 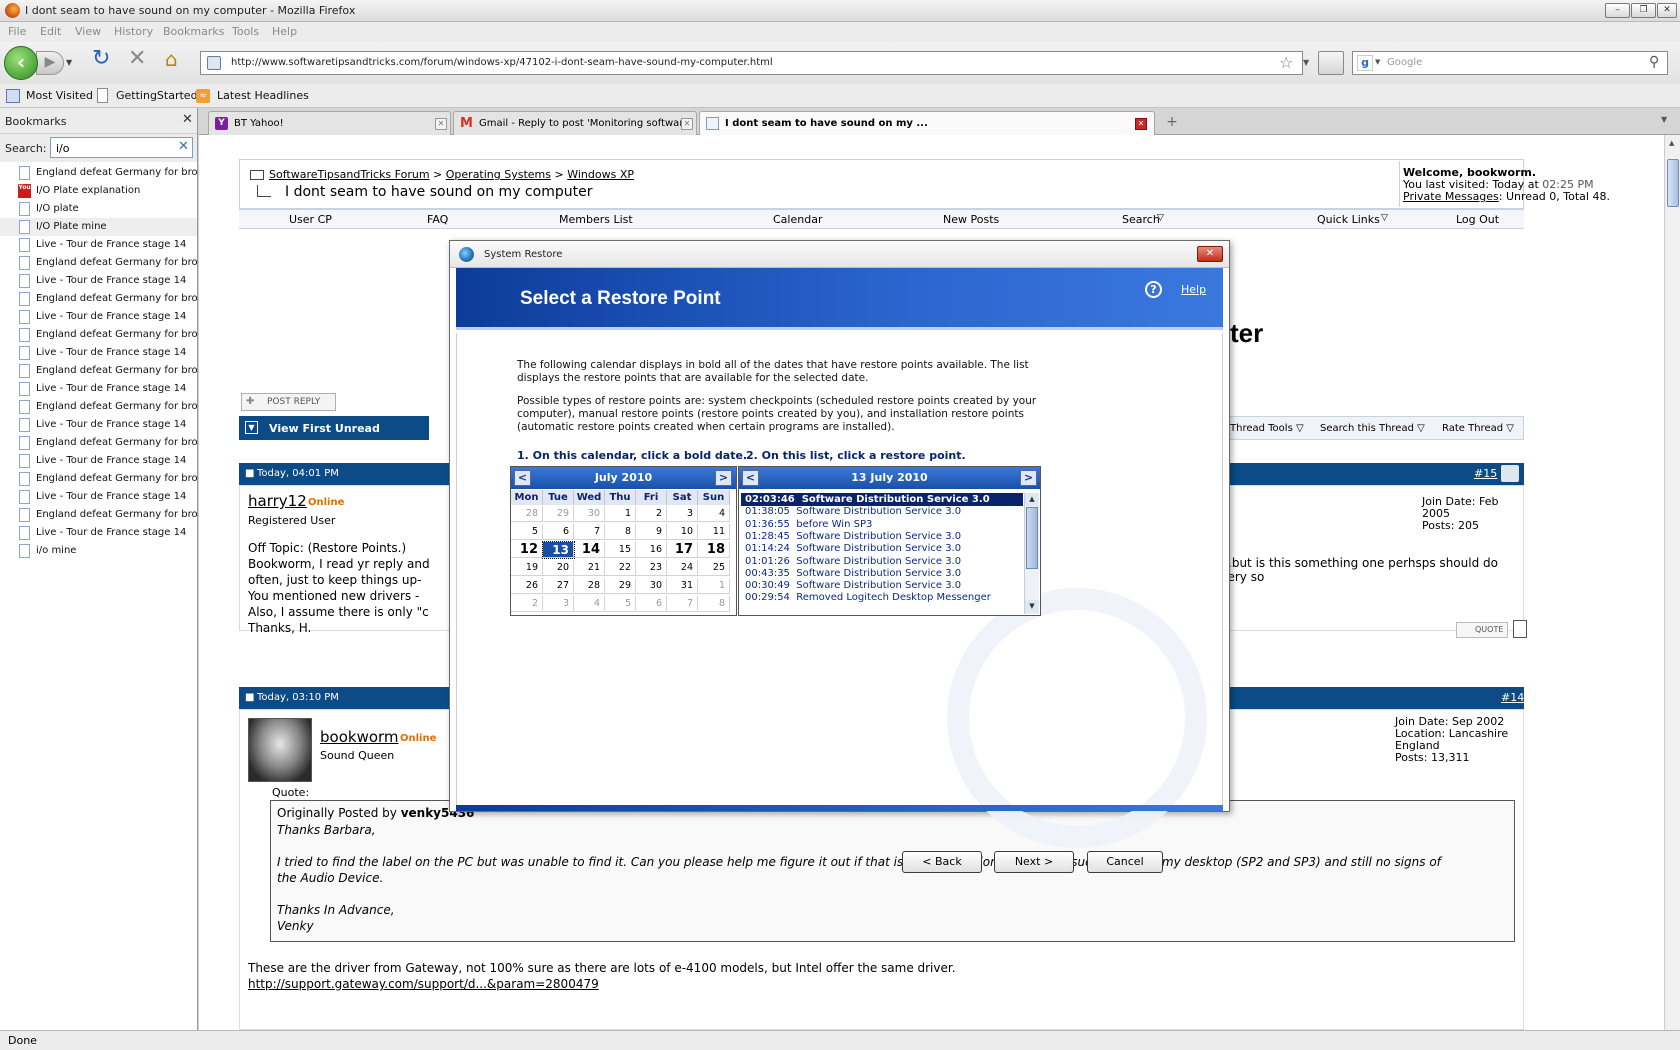 I want to click on calendar-day: 31, so click(x=682, y=586).